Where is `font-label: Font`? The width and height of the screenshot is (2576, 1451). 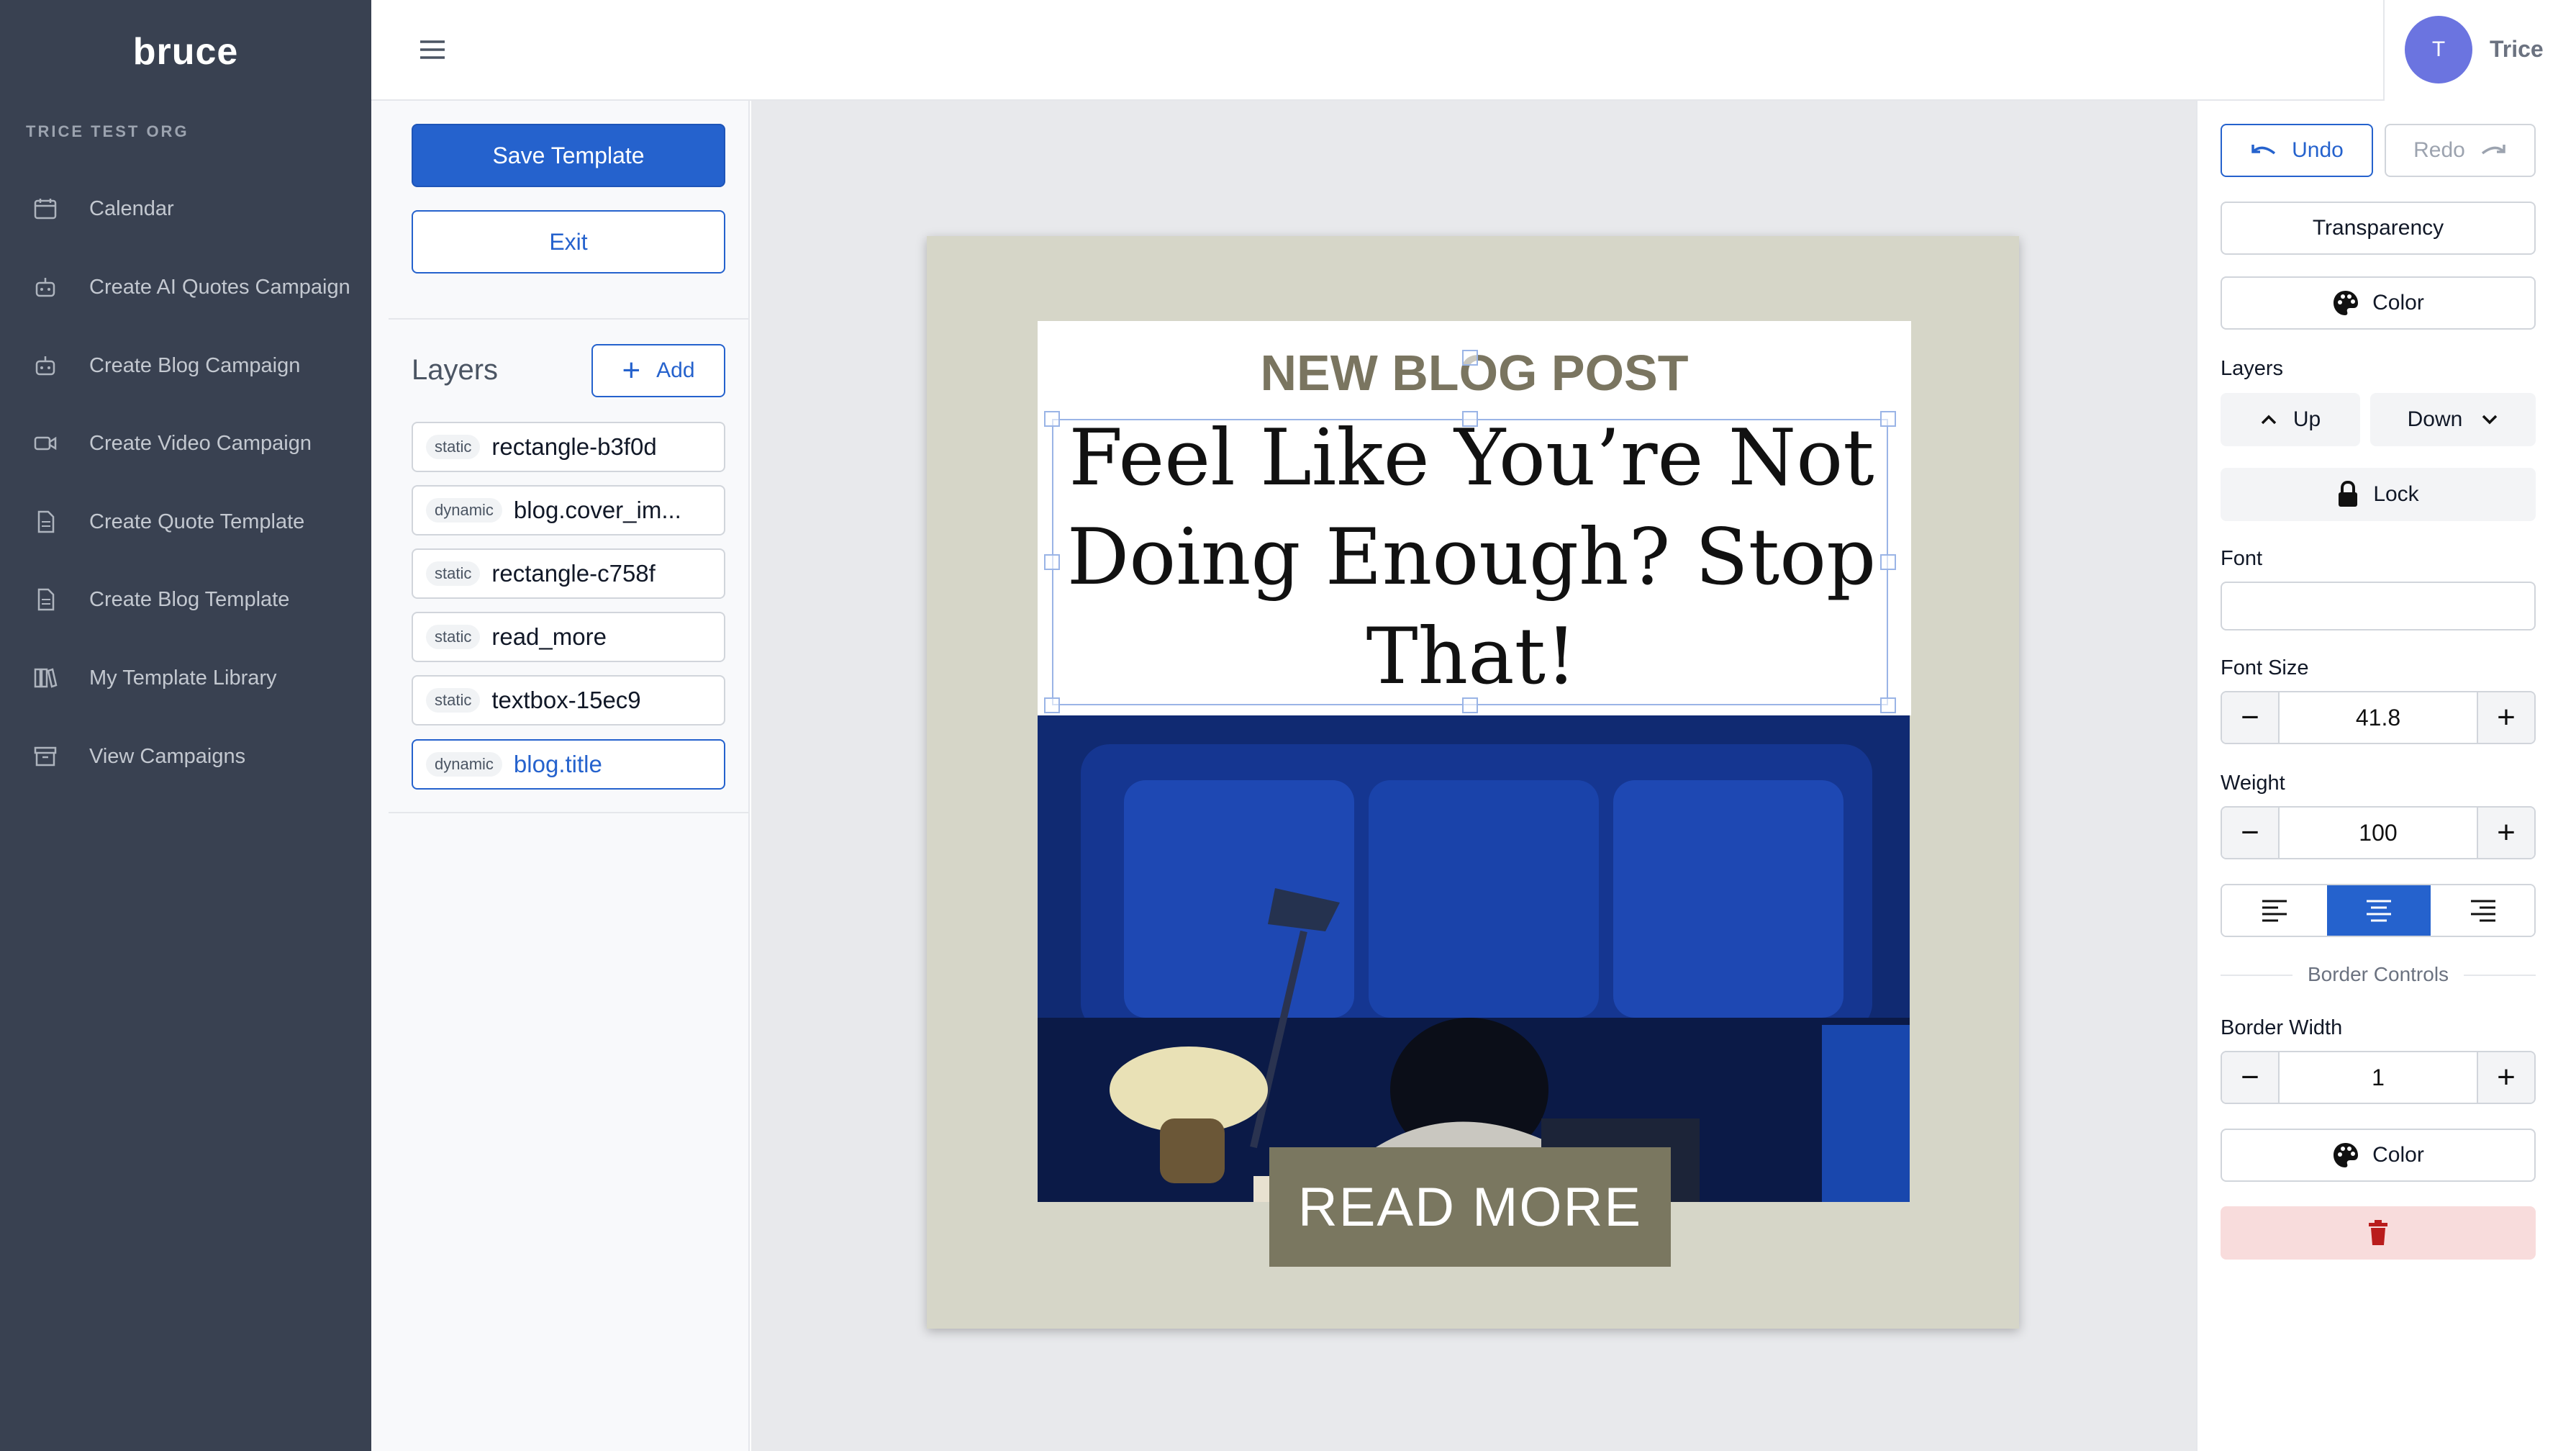
font-label: Font is located at coordinates (2242, 558).